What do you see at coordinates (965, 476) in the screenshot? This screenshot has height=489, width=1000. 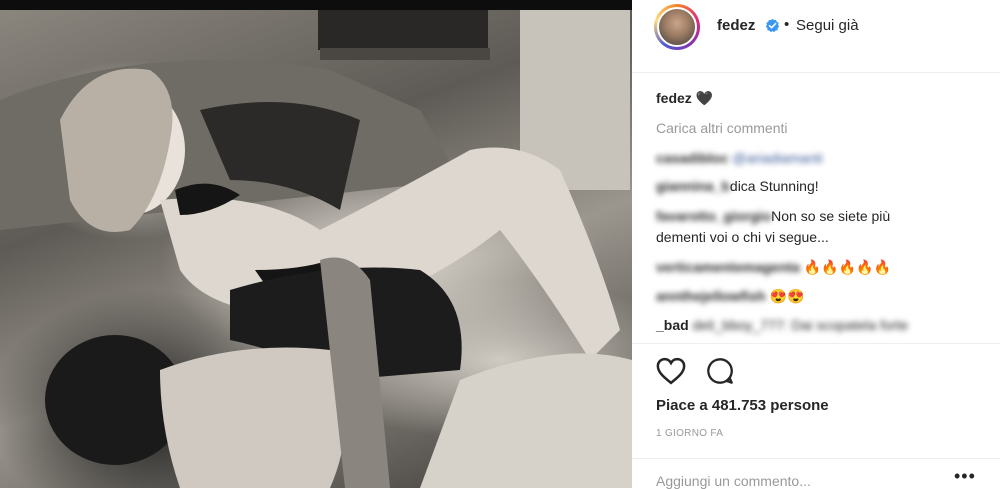 I see `more-options-button: •••` at bounding box center [965, 476].